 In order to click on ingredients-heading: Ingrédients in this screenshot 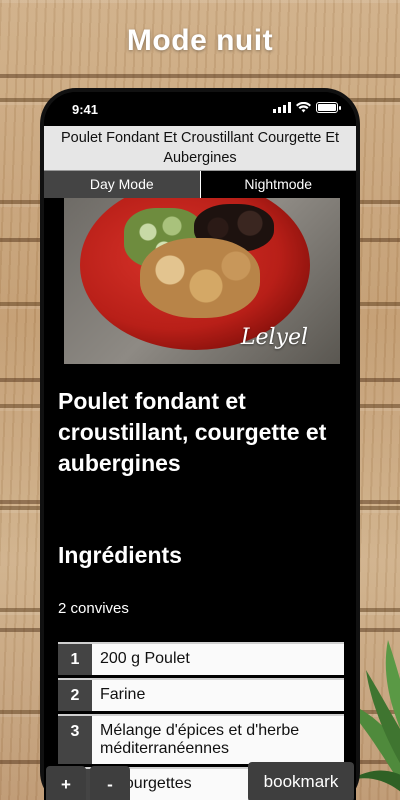, I will do `click(120, 555)`.